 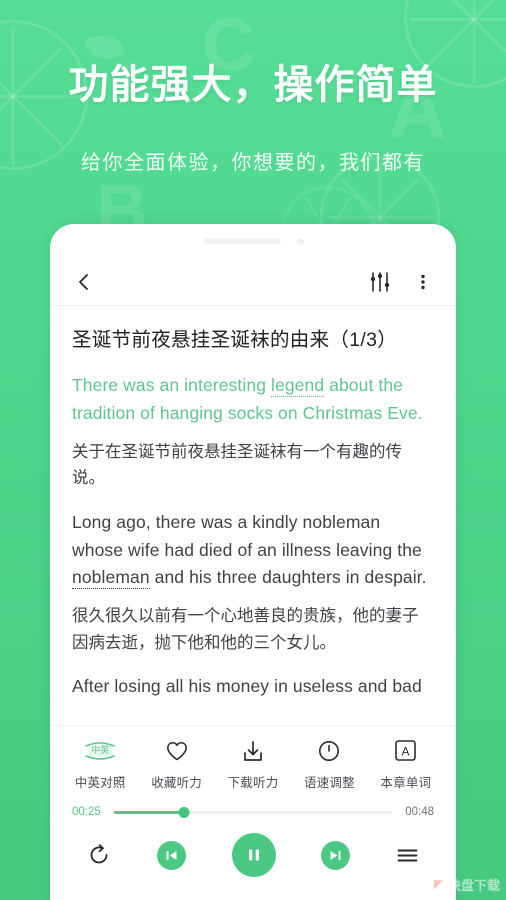 I want to click on sliders-icon, so click(x=380, y=281).